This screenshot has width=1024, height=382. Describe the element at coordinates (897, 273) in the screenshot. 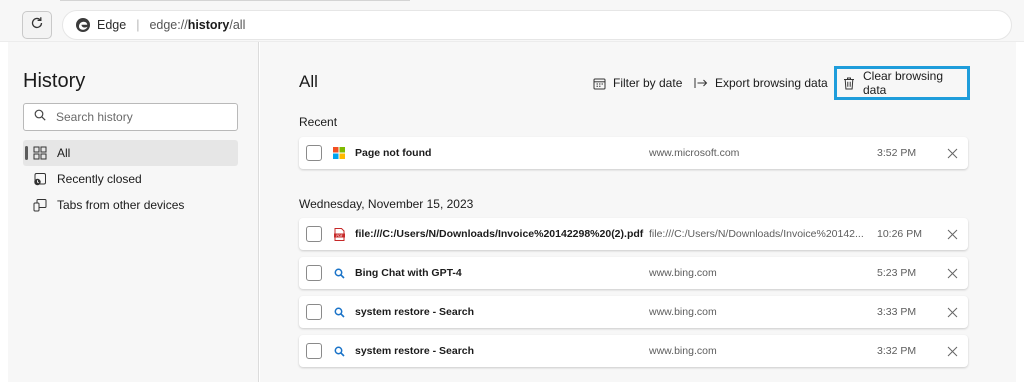

I see `row-time: 5:23 PM` at that location.